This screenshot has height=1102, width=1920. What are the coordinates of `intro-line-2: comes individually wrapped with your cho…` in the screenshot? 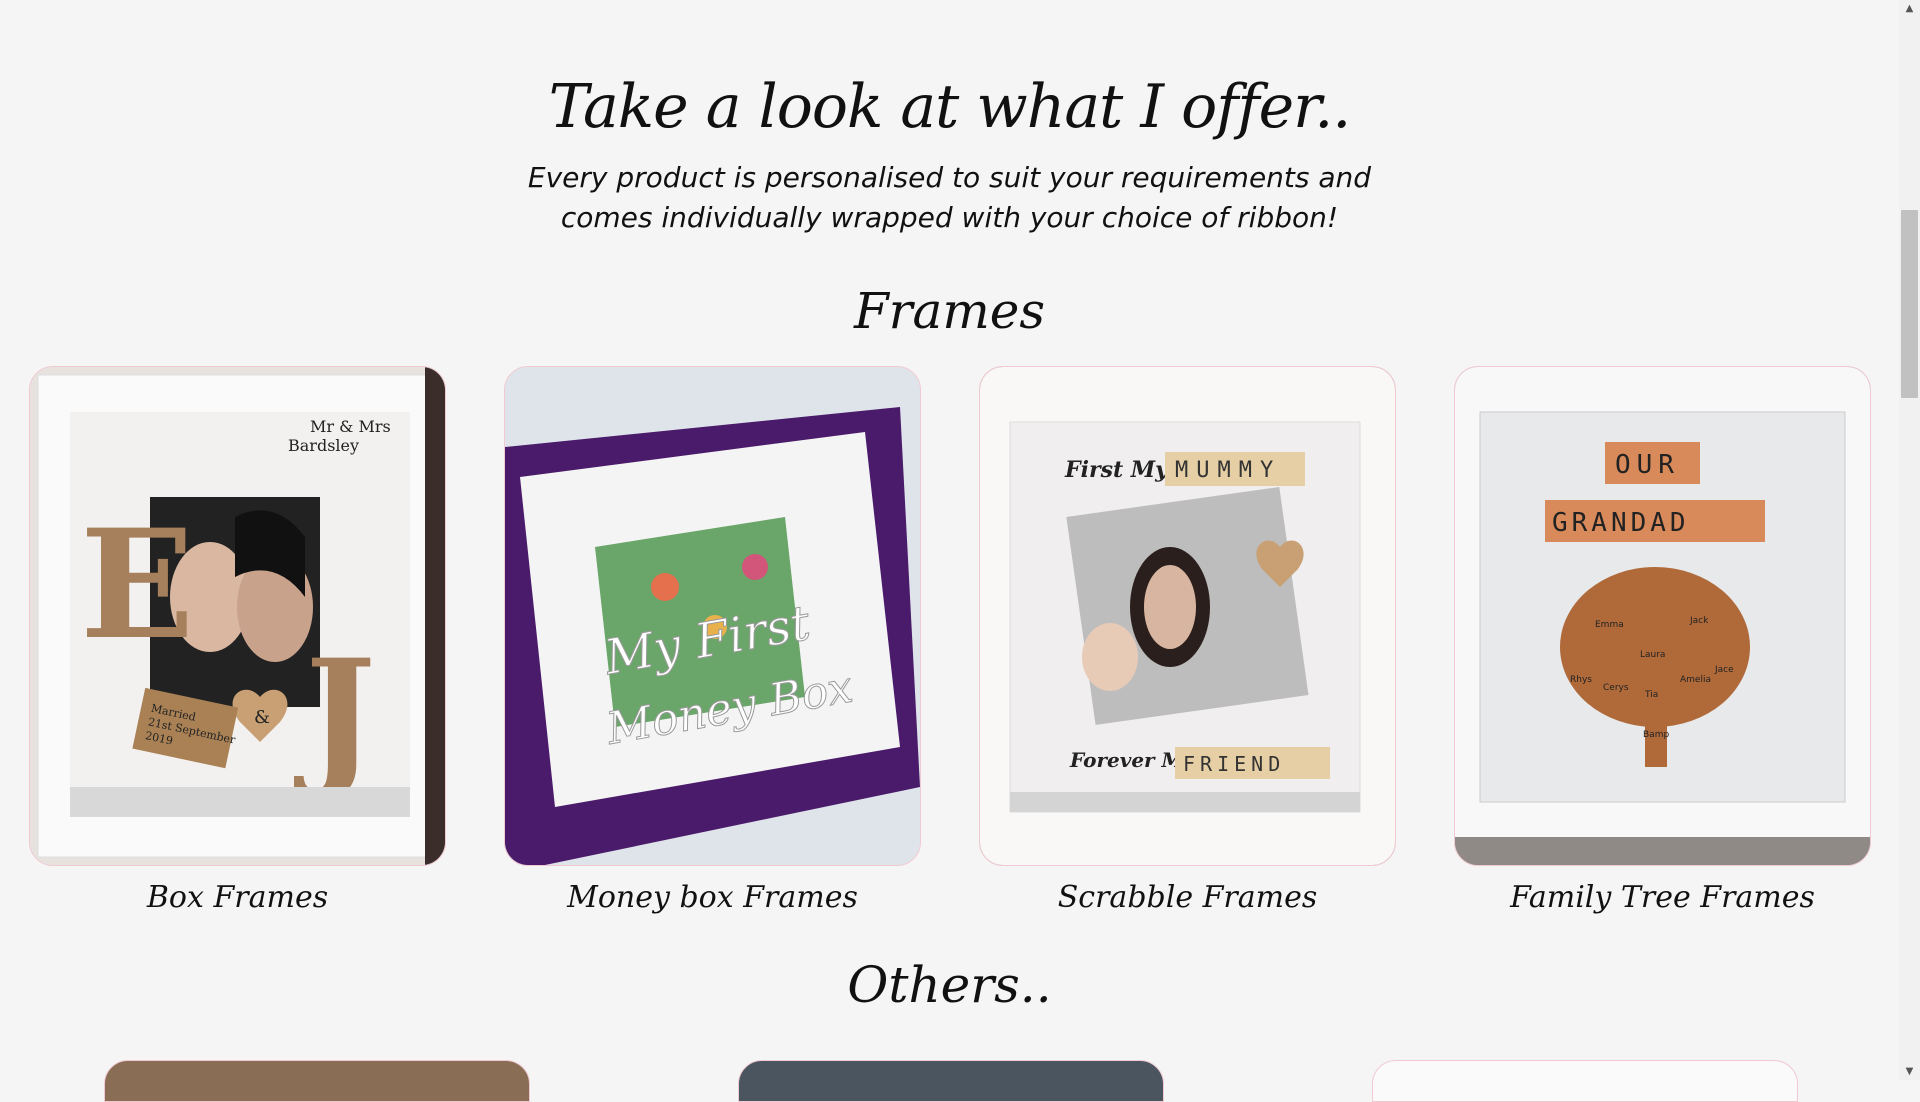 It's located at (949, 217).